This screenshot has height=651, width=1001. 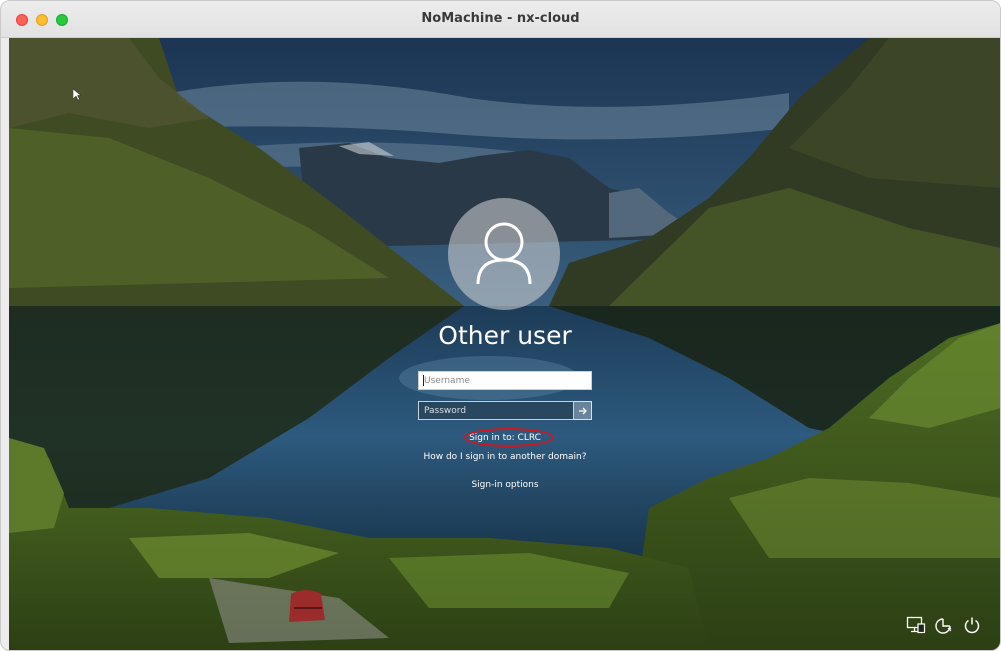 I want to click on mouse-cursor-icon, so click(x=77, y=95).